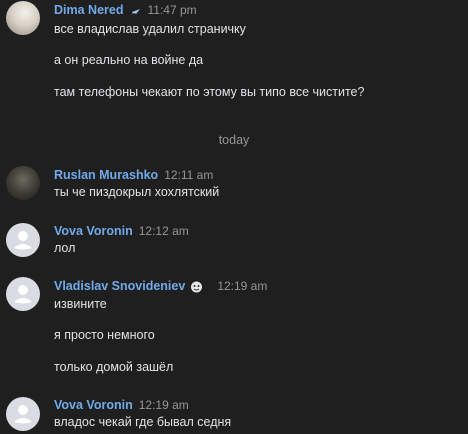  Describe the element at coordinates (119, 286) in the screenshot. I see `author-name: Vladislav Snovideniev` at that location.